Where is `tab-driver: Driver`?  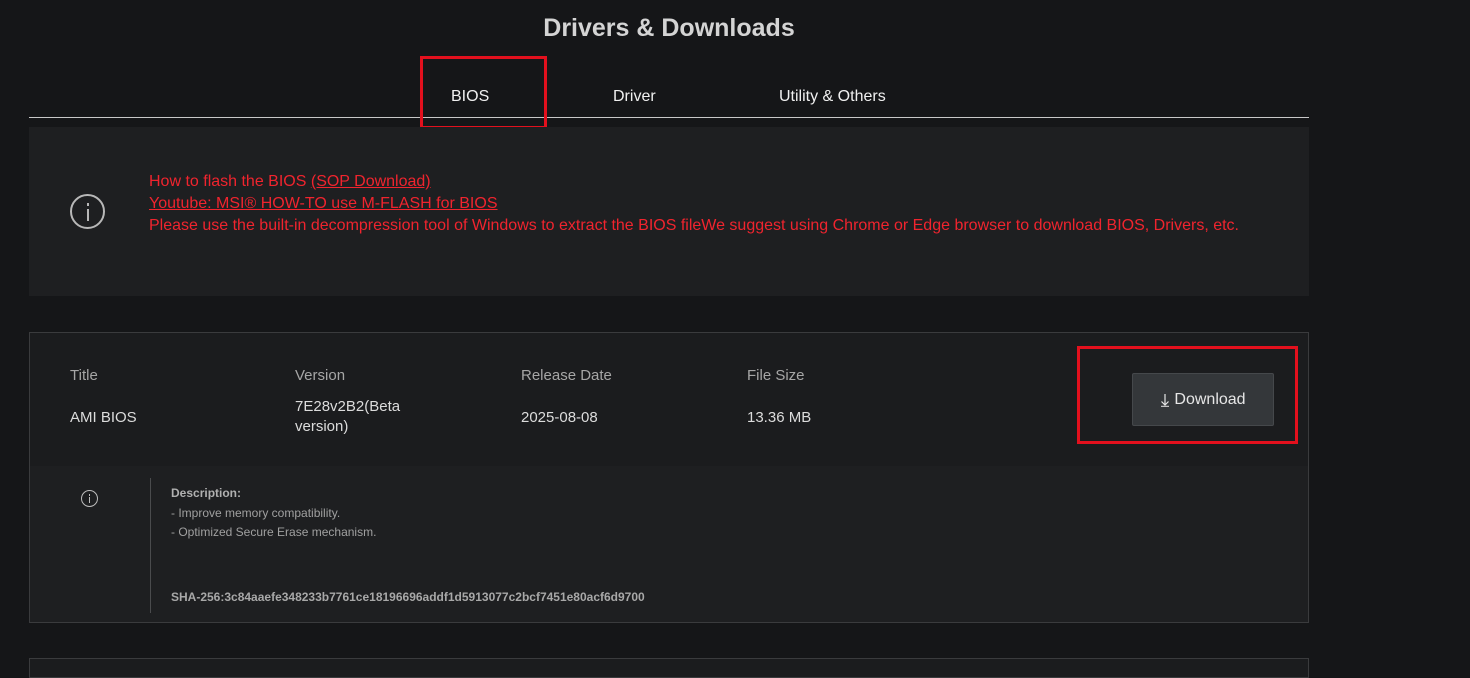
tab-driver: Driver is located at coordinates (634, 97).